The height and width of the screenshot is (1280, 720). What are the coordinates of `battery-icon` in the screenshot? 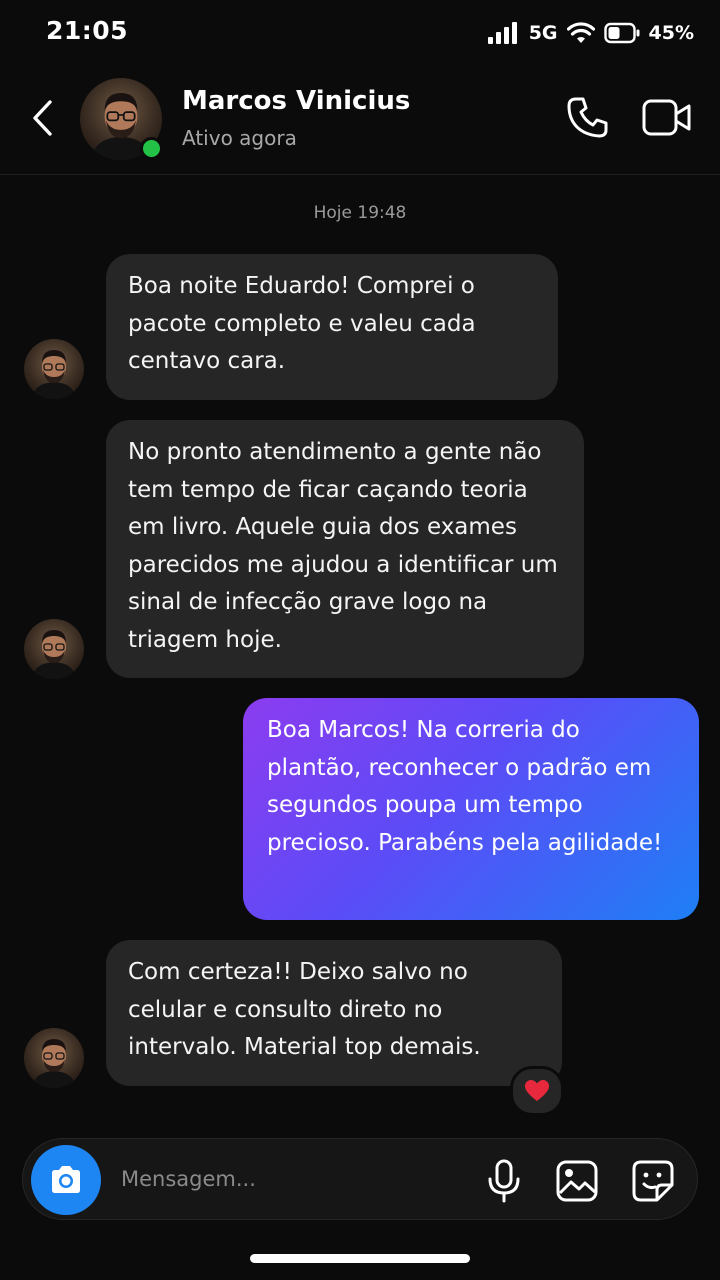 It's located at (621, 33).